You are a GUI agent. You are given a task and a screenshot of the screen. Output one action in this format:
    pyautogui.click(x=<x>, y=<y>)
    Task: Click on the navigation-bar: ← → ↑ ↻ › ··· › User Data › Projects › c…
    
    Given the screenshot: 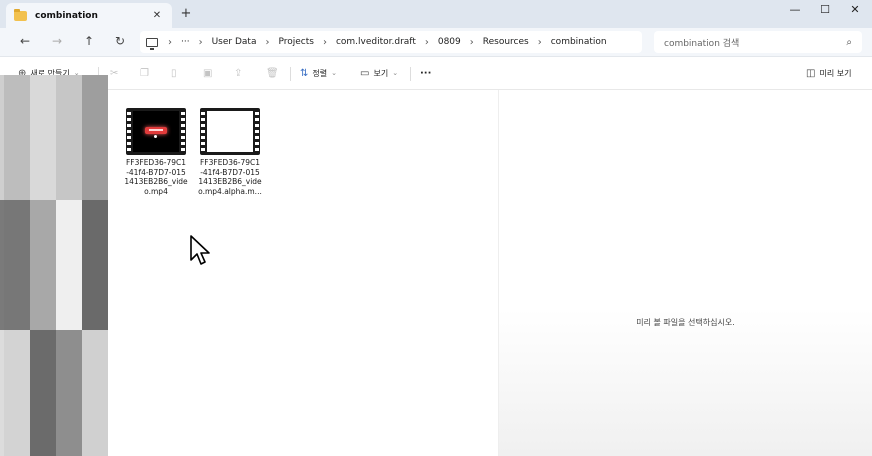 What is the action you would take?
    pyautogui.click(x=436, y=42)
    